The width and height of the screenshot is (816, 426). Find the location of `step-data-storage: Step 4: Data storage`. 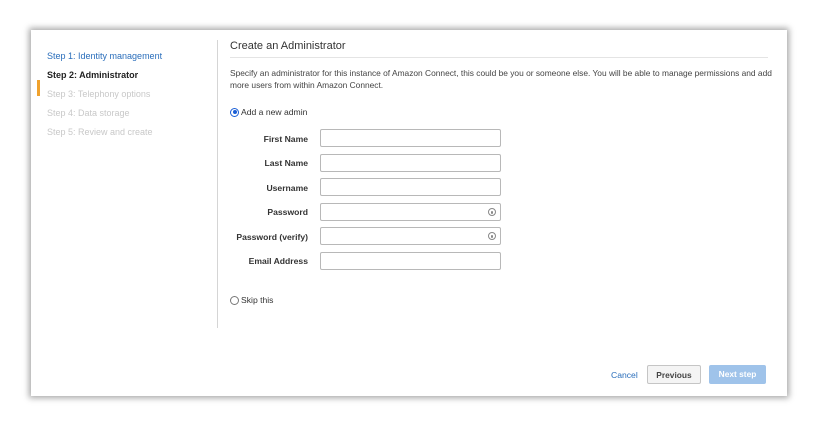

step-data-storage: Step 4: Data storage is located at coordinates (88, 113).